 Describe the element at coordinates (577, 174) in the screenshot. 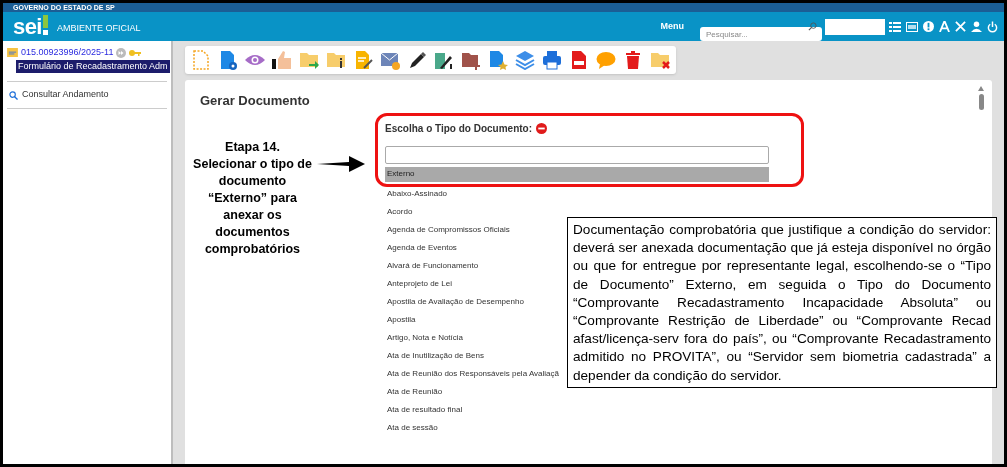

I see `document-type-option: Externo` at that location.